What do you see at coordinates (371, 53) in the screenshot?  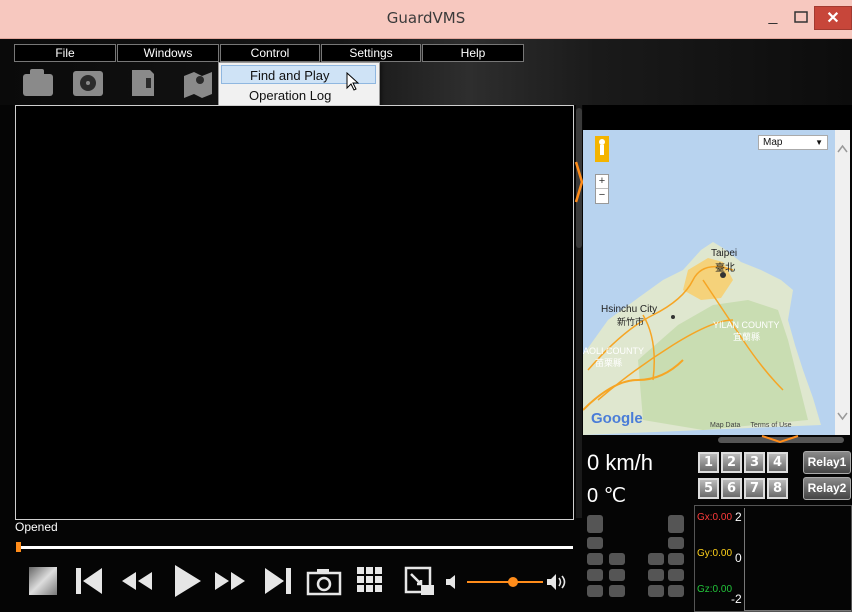 I see `menu-settings: Settings` at bounding box center [371, 53].